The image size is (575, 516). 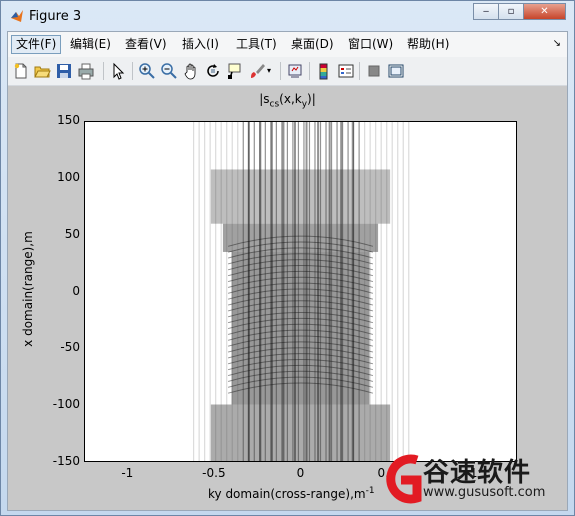 What do you see at coordinates (42, 71) in the screenshot?
I see `open-file-icon` at bounding box center [42, 71].